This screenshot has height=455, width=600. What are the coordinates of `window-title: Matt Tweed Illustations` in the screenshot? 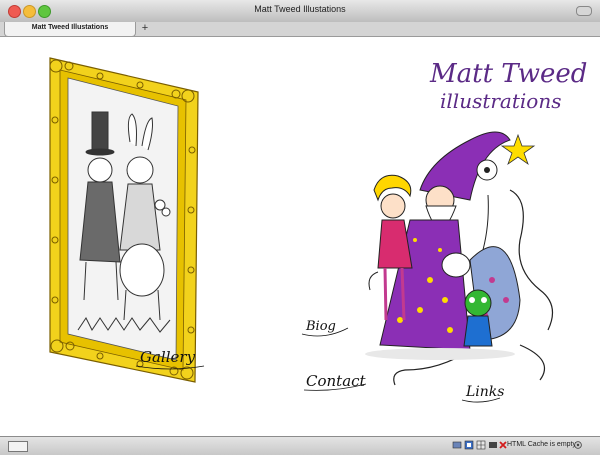 It's located at (300, 9).